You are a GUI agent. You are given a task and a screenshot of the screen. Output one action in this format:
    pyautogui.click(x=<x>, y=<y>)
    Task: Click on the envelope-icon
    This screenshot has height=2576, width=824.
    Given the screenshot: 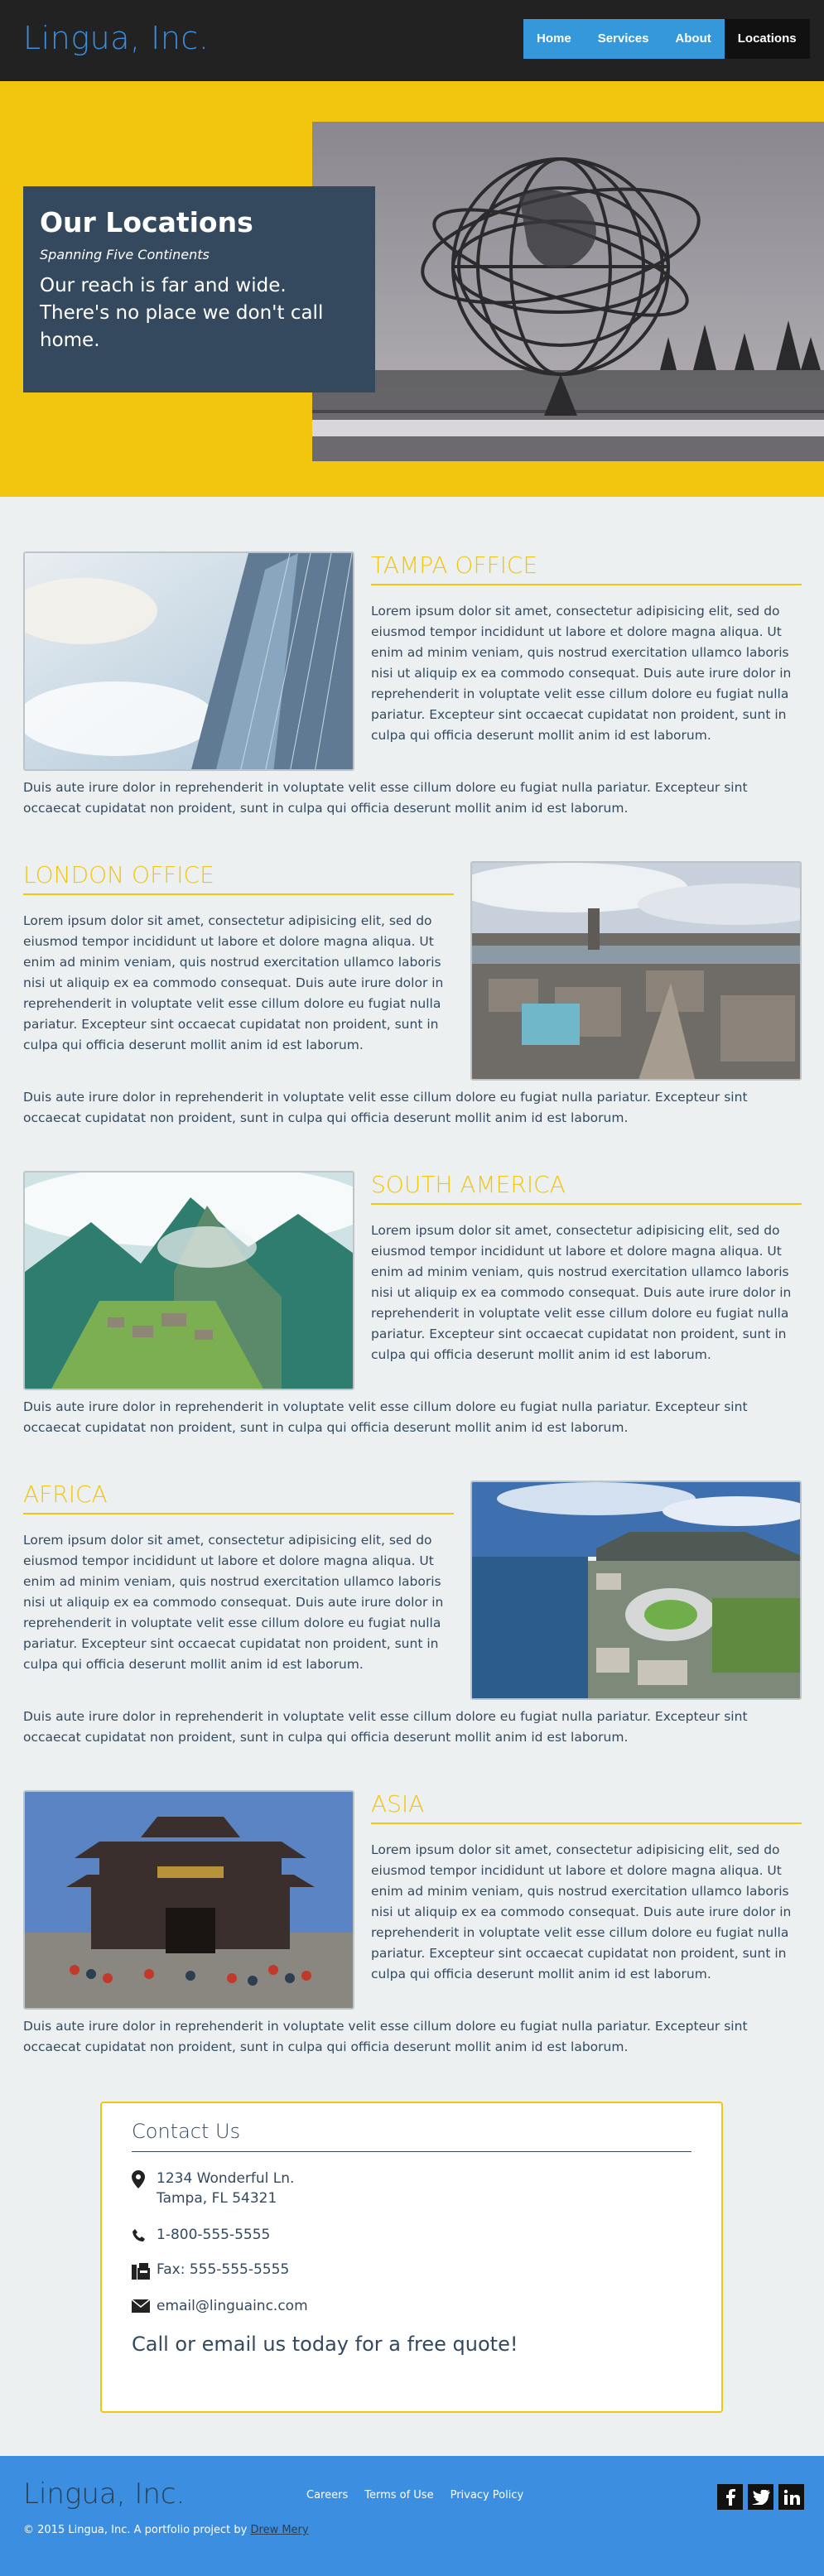 What is the action you would take?
    pyautogui.click(x=144, y=2305)
    